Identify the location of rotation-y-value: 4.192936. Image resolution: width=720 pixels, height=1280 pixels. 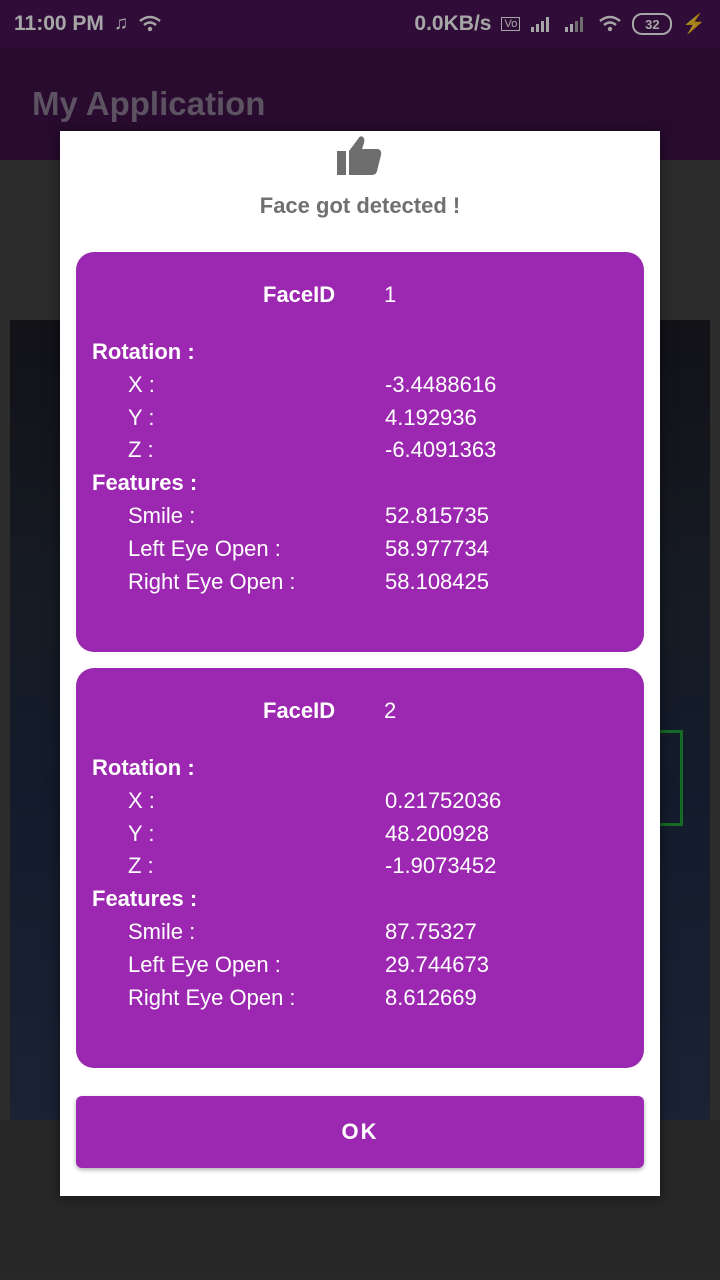
(431, 417).